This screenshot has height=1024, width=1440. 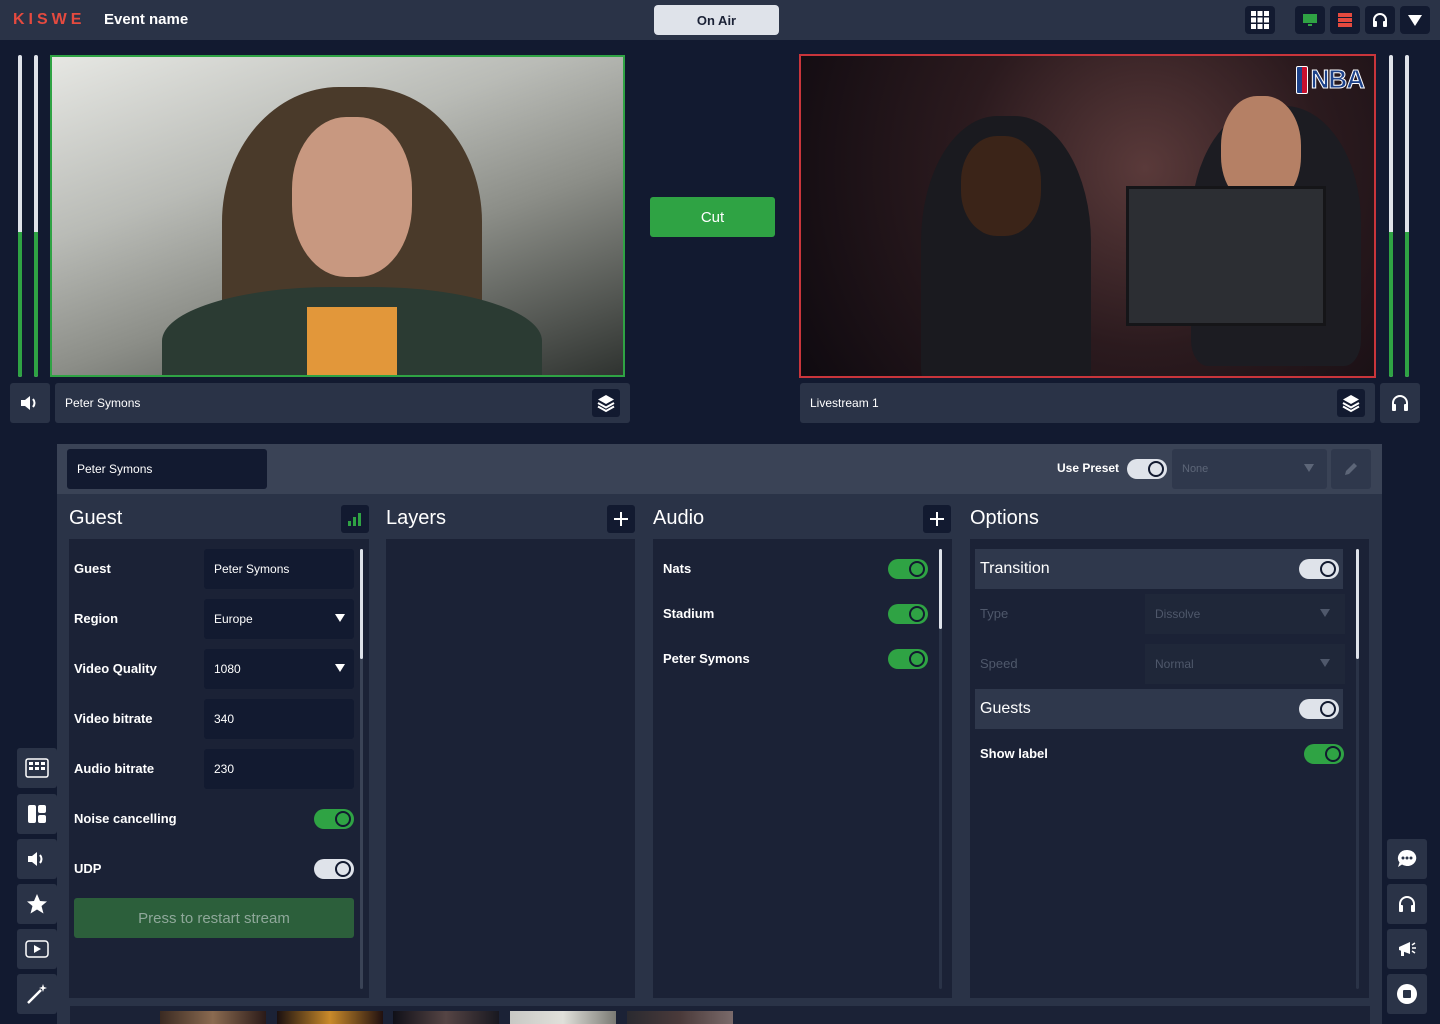 I want to click on add-audio-button, so click(x=937, y=519).